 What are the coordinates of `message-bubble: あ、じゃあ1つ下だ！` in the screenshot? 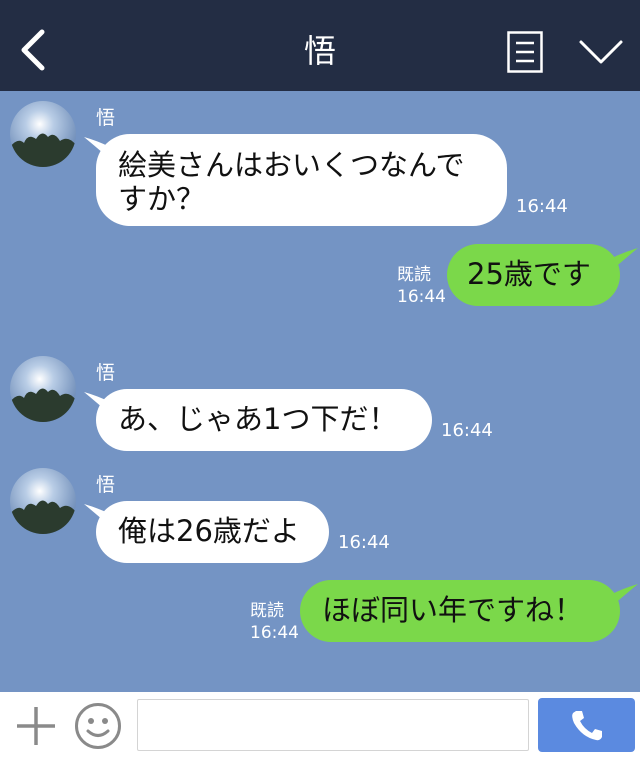 It's located at (264, 420).